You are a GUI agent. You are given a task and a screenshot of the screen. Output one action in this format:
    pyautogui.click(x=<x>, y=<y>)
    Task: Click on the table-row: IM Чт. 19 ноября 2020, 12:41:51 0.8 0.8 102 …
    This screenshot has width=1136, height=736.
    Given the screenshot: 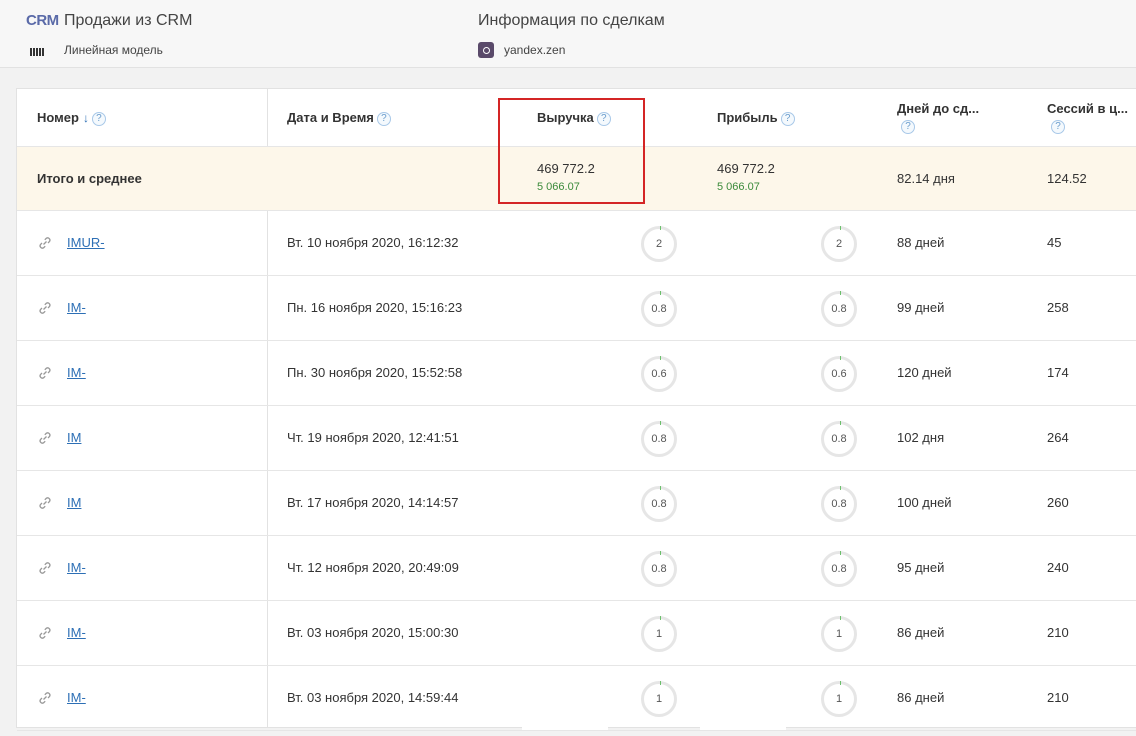 What is the action you would take?
    pyautogui.click(x=576, y=438)
    